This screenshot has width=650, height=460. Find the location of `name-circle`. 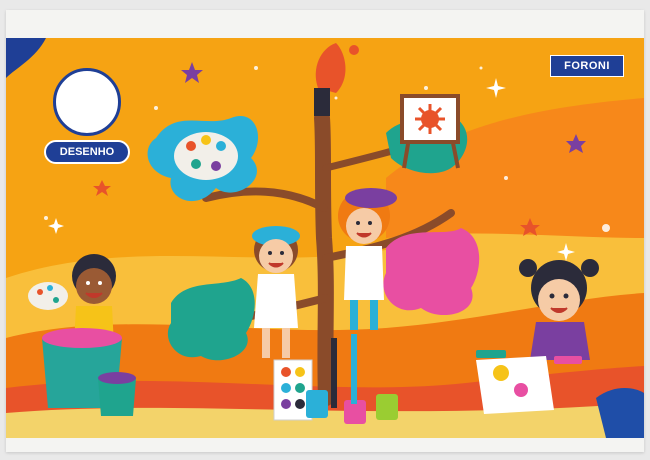

name-circle is located at coordinates (87, 102).